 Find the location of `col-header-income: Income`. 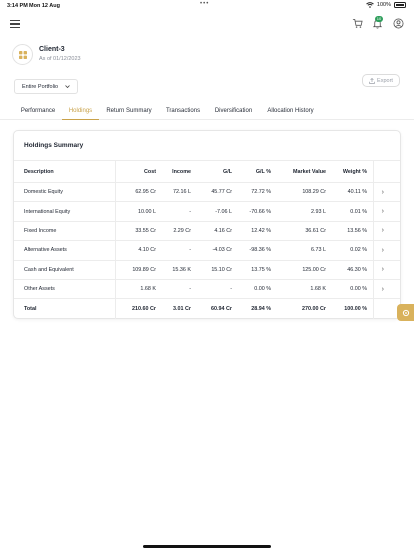

col-header-income: Income is located at coordinates (181, 171).